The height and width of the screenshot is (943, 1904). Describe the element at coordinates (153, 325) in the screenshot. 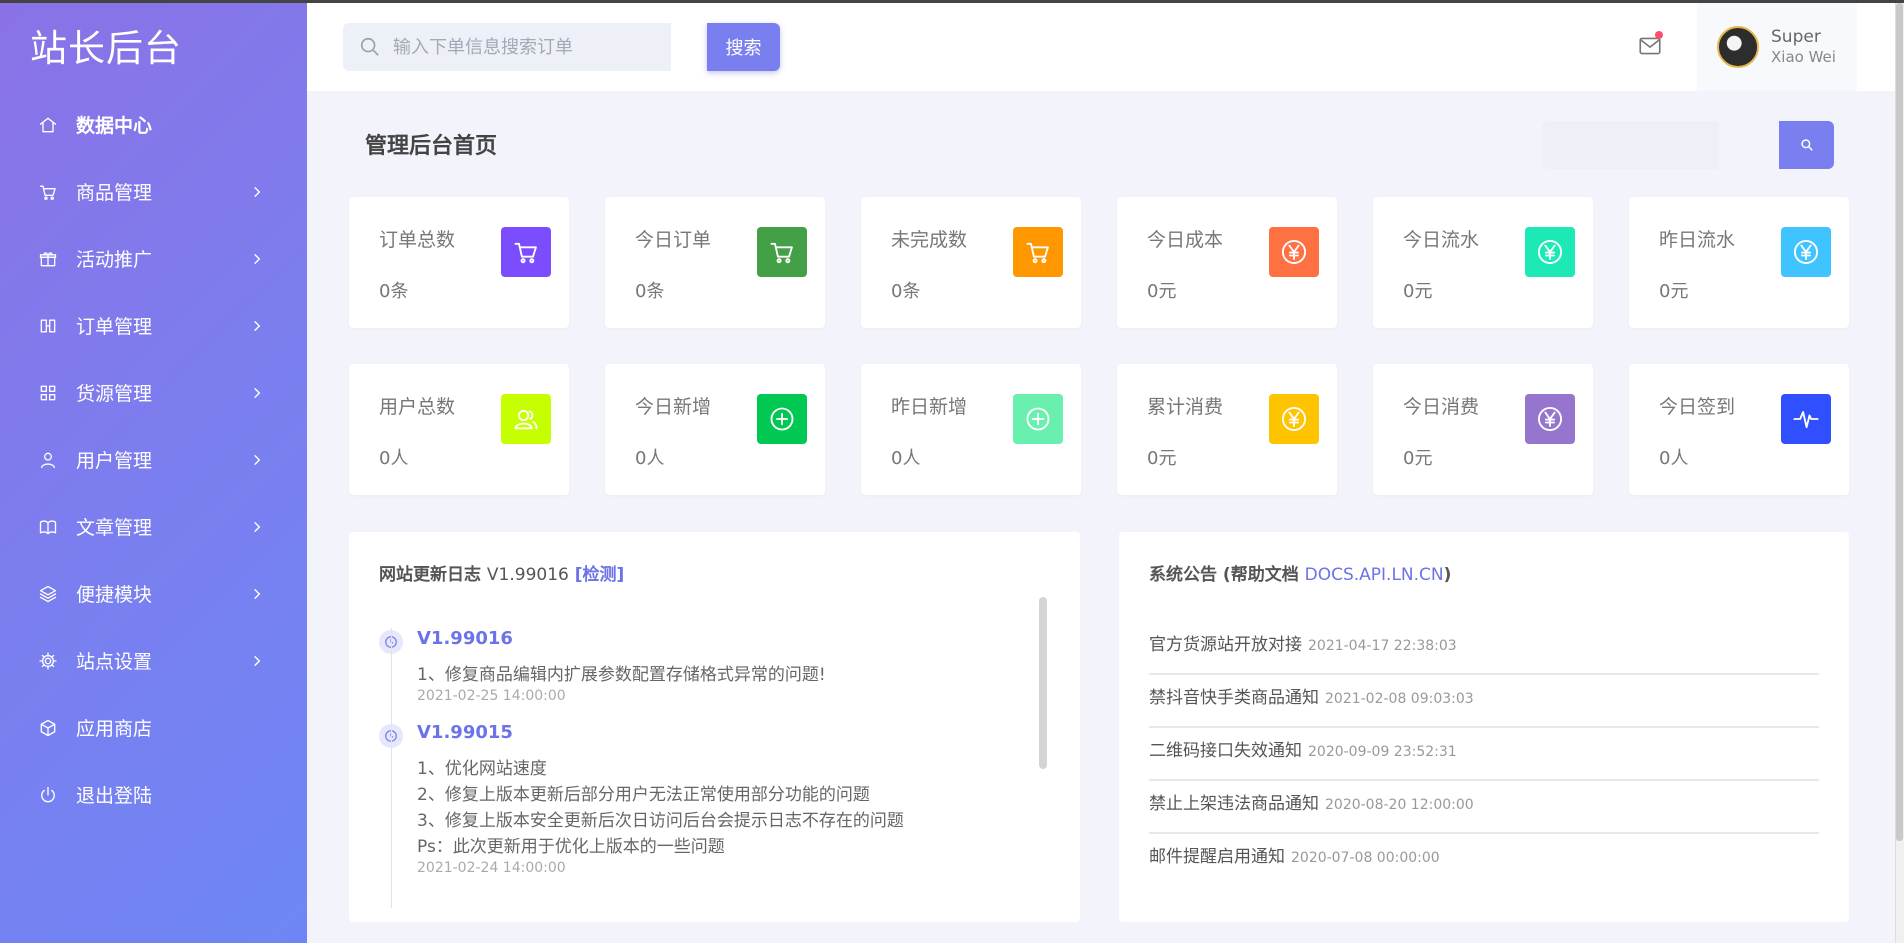

I see `sidebar-item-3: 订单管理` at that location.